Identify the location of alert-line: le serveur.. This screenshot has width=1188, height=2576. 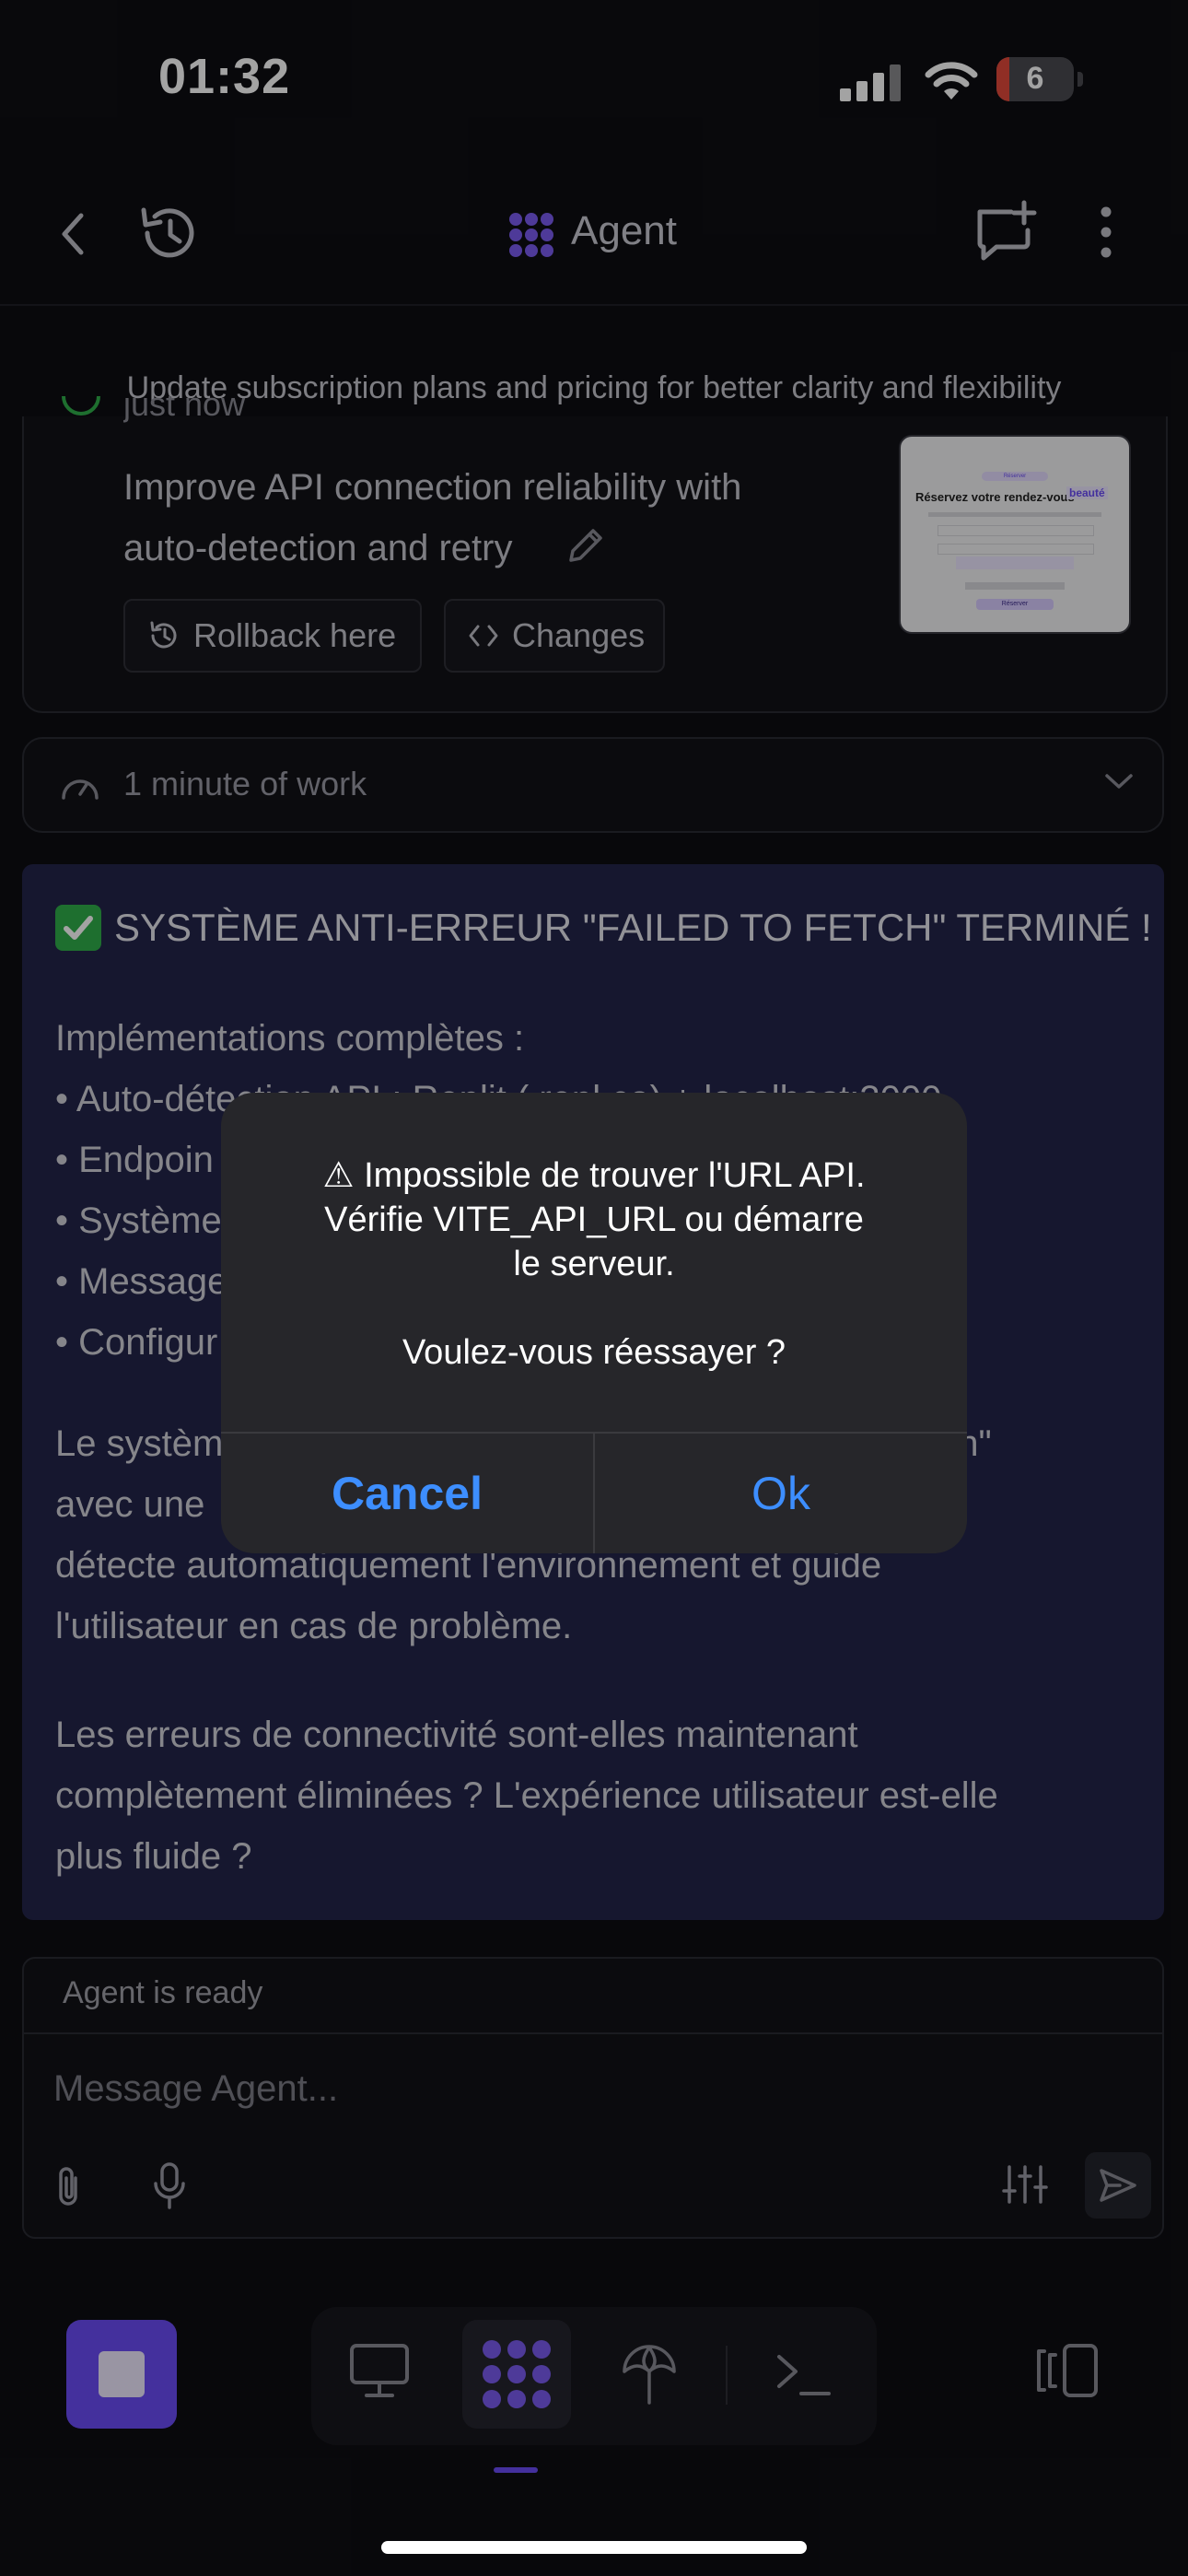
(594, 1264).